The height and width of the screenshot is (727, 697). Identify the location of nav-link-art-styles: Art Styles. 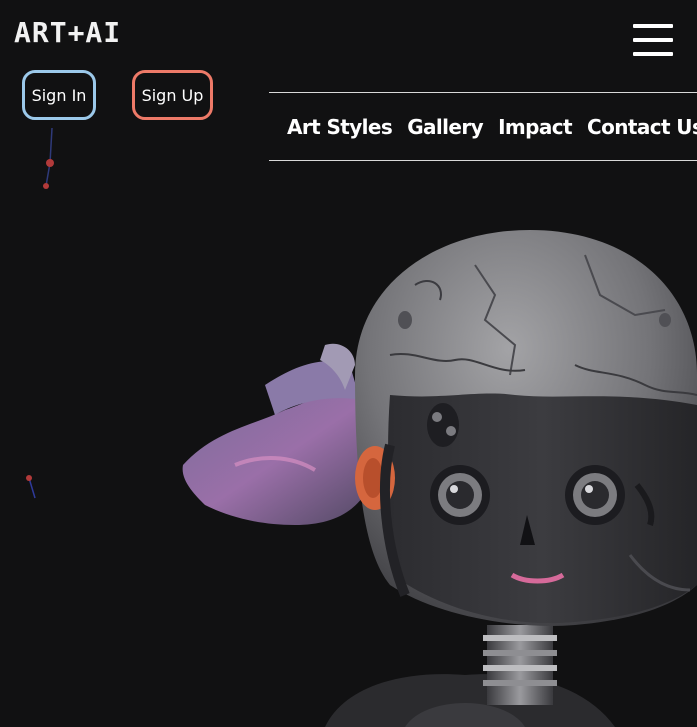
(340, 127).